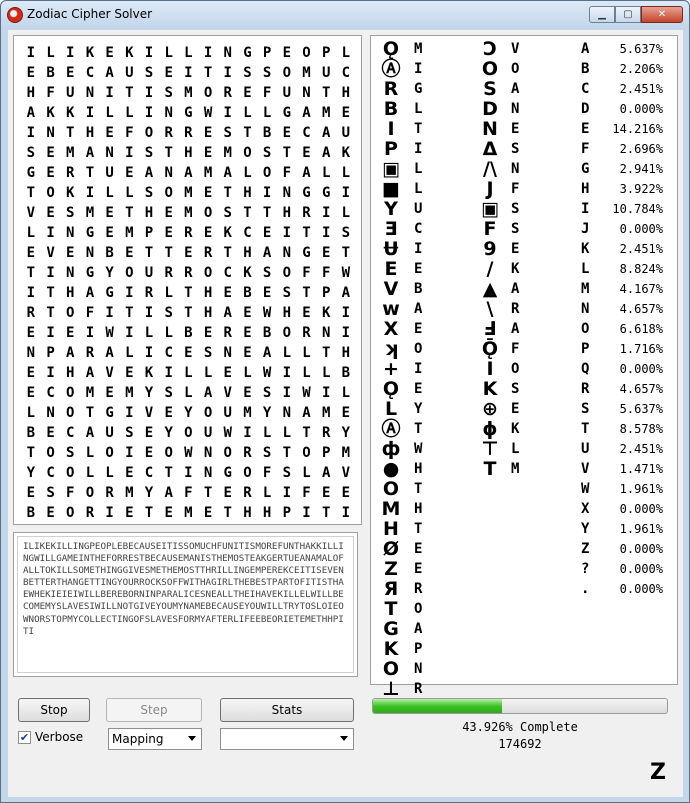  Describe the element at coordinates (188, 93) in the screenshot. I see `grid-row: HFUNITISMOREFUNTH` at that location.